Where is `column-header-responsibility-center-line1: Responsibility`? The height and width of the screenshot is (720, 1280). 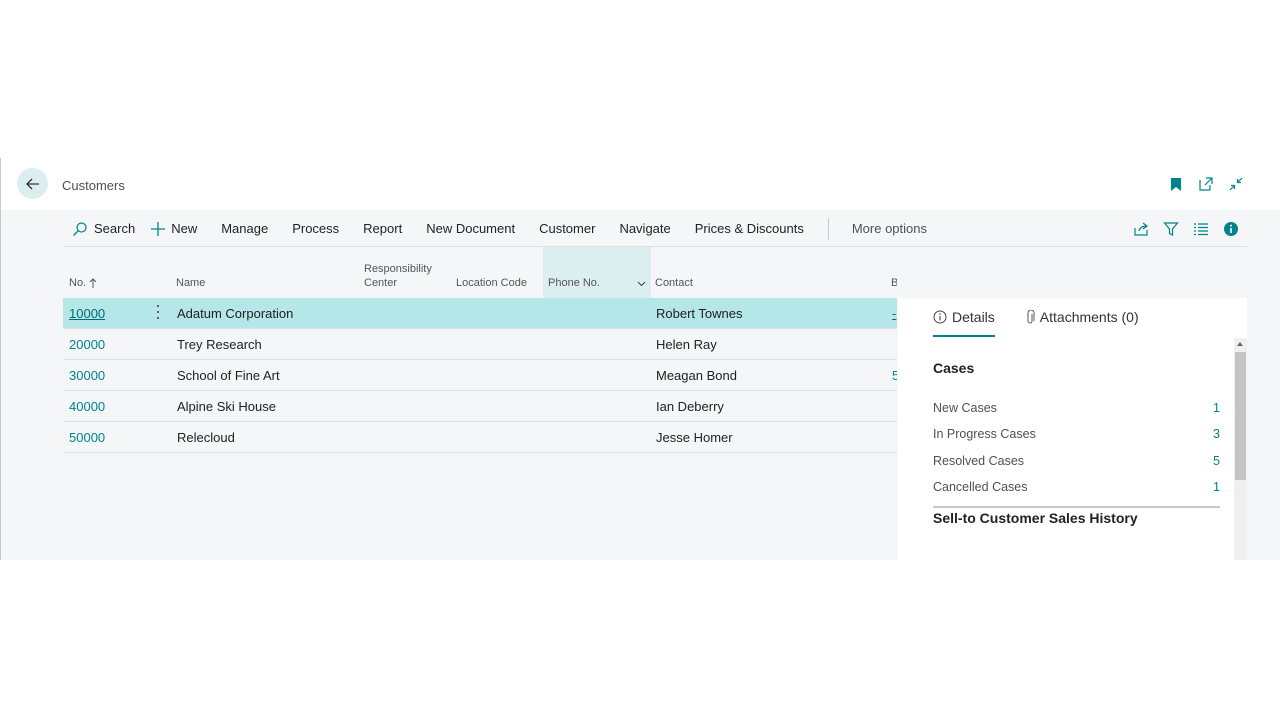
column-header-responsibility-center-line1: Responsibility is located at coordinates (398, 269).